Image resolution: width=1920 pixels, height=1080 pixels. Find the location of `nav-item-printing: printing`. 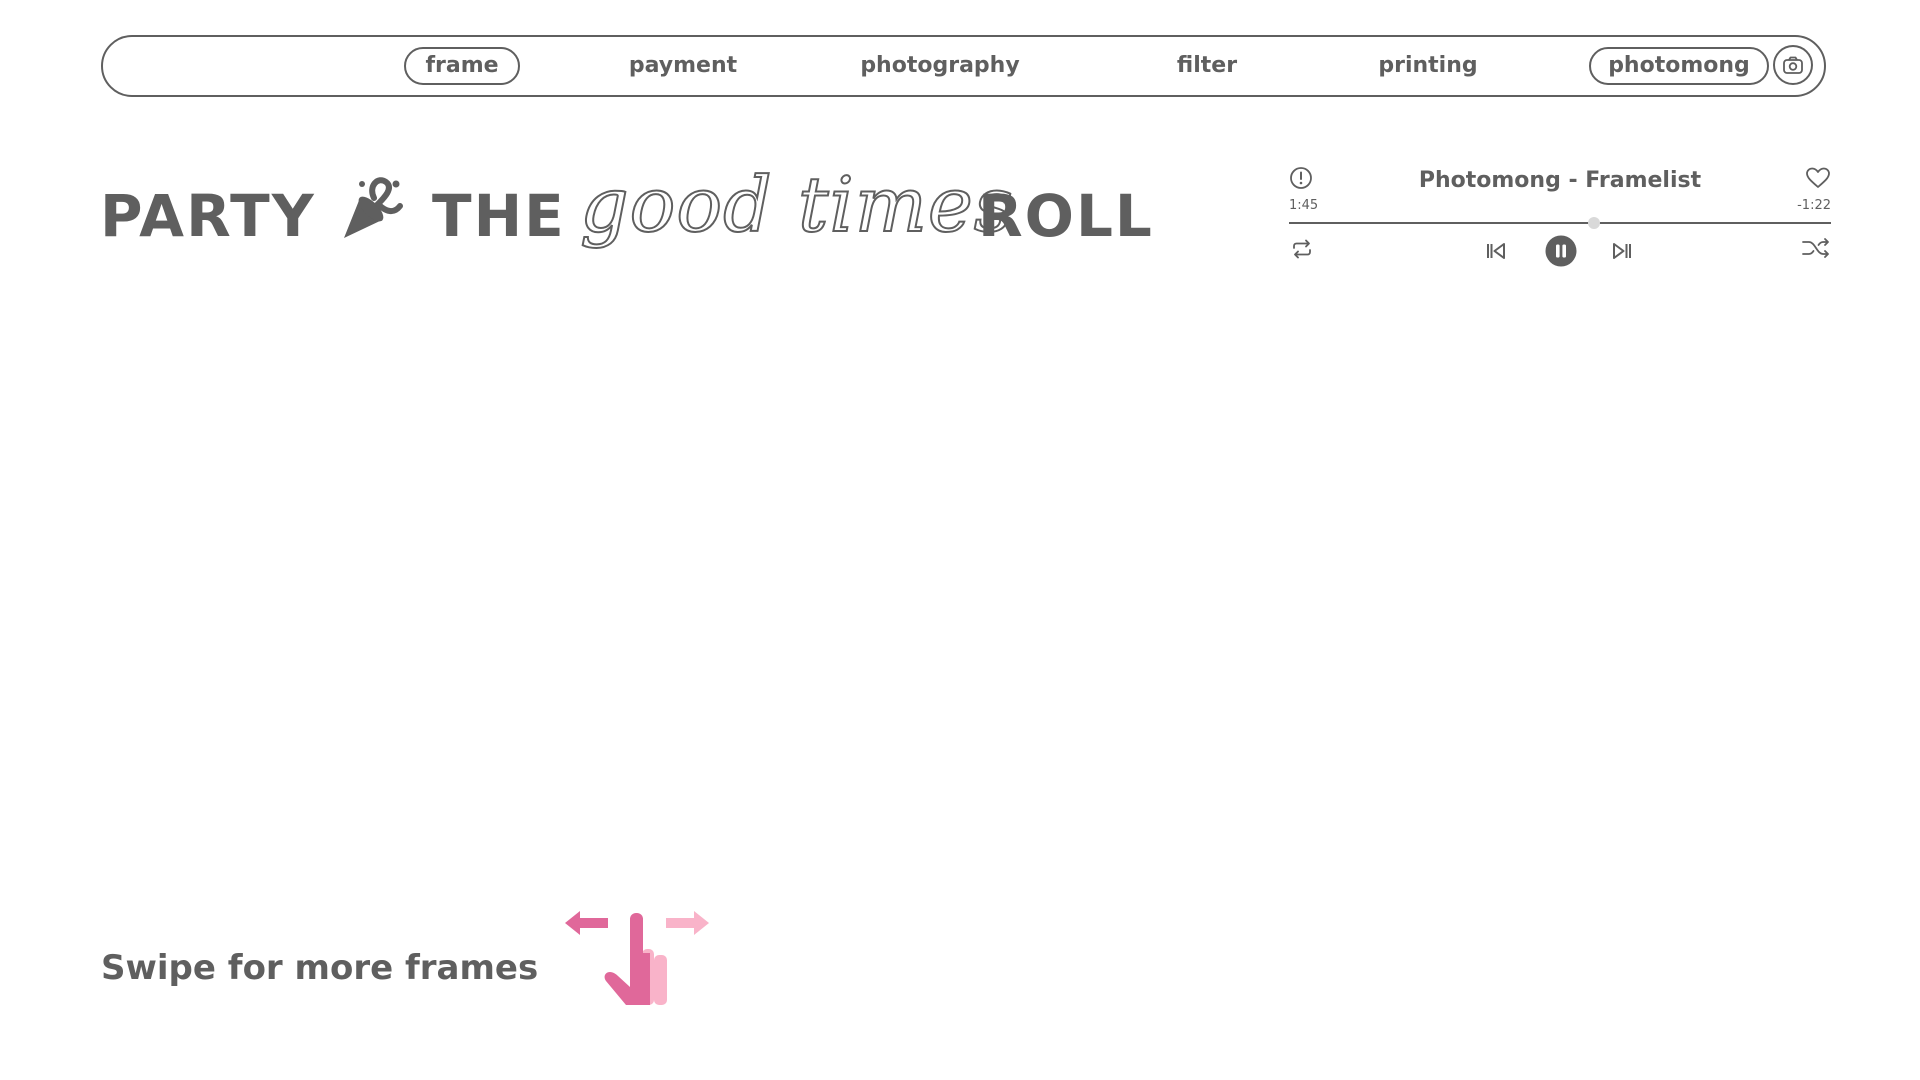

nav-item-printing: printing is located at coordinates (1428, 66).